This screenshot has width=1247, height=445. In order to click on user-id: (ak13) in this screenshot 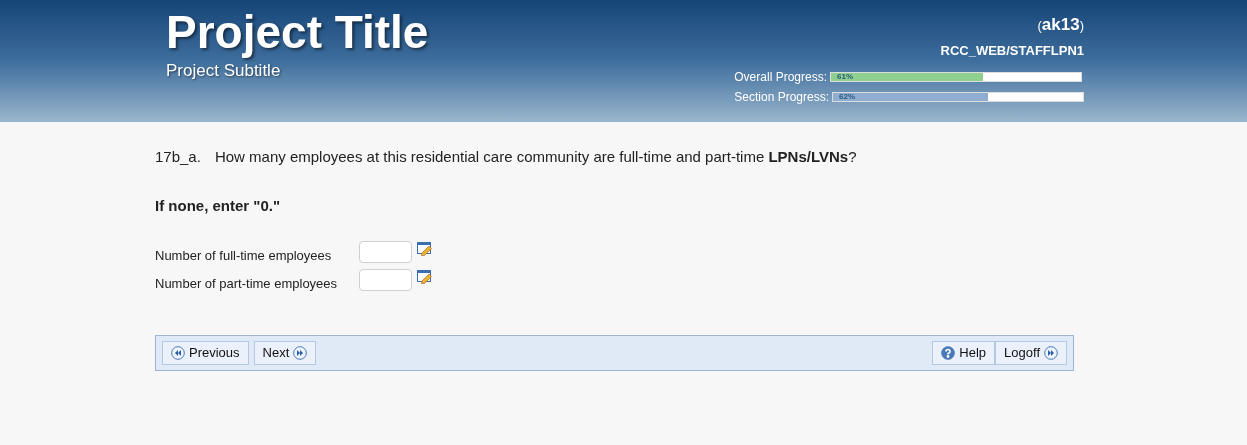, I will do `click(1060, 25)`.